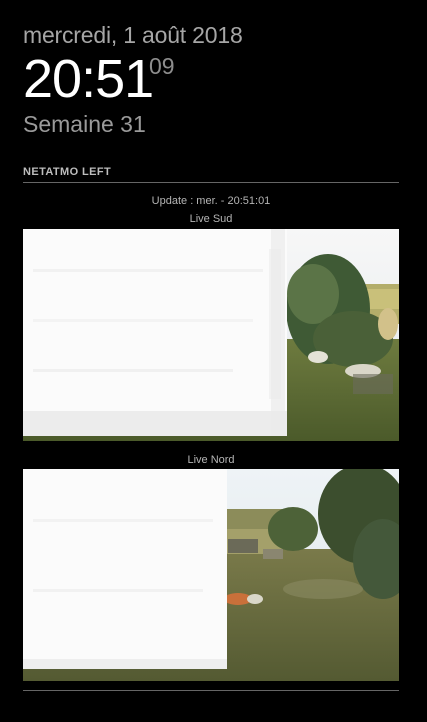 The width and height of the screenshot is (427, 722). I want to click on update-timestamp: Update : mer. - 20:51:01, so click(211, 201).